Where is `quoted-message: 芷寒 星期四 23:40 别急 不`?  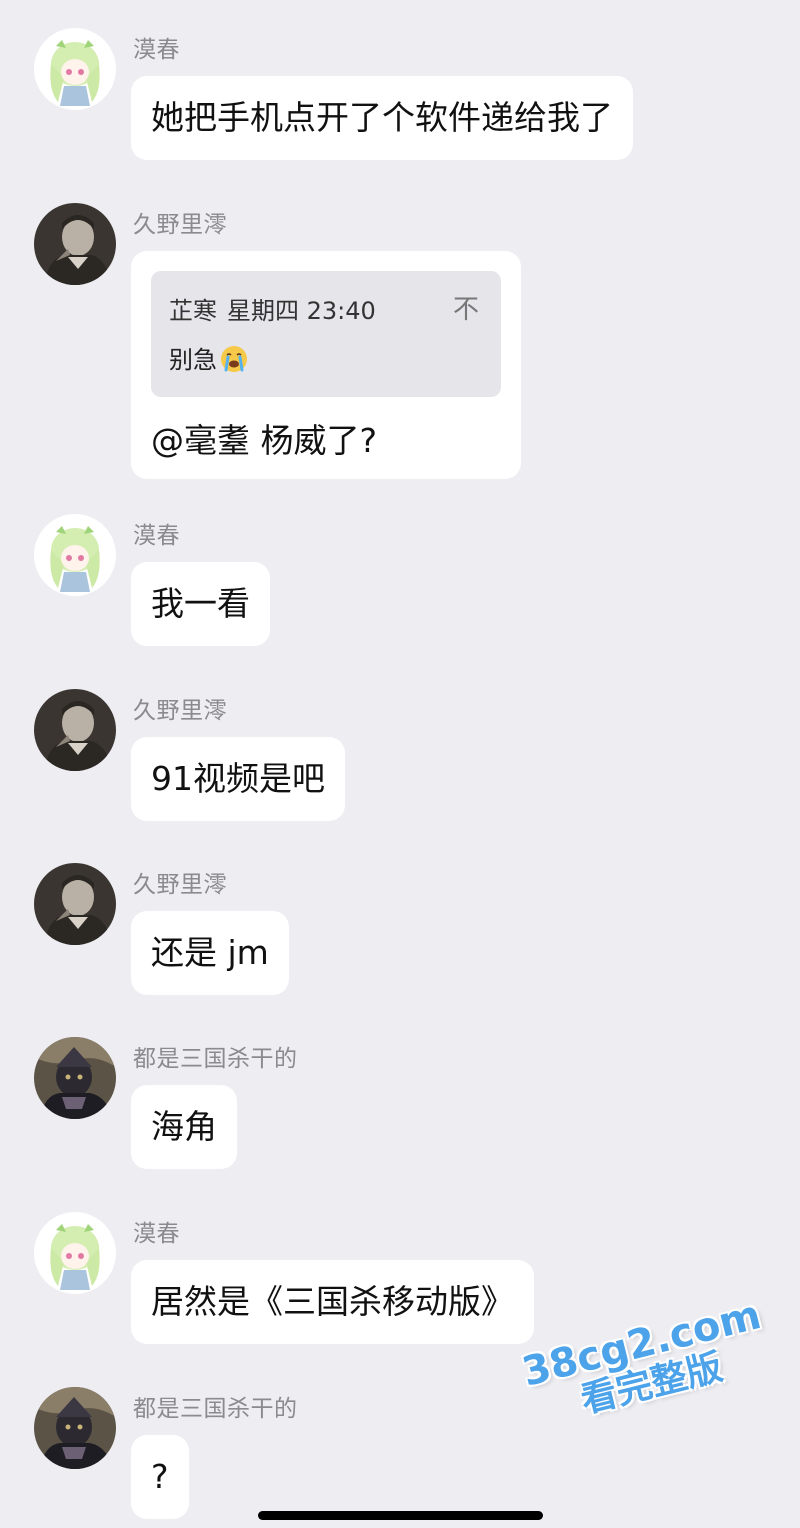 quoted-message: 芷寒 星期四 23:40 别急 不 is located at coordinates (326, 334).